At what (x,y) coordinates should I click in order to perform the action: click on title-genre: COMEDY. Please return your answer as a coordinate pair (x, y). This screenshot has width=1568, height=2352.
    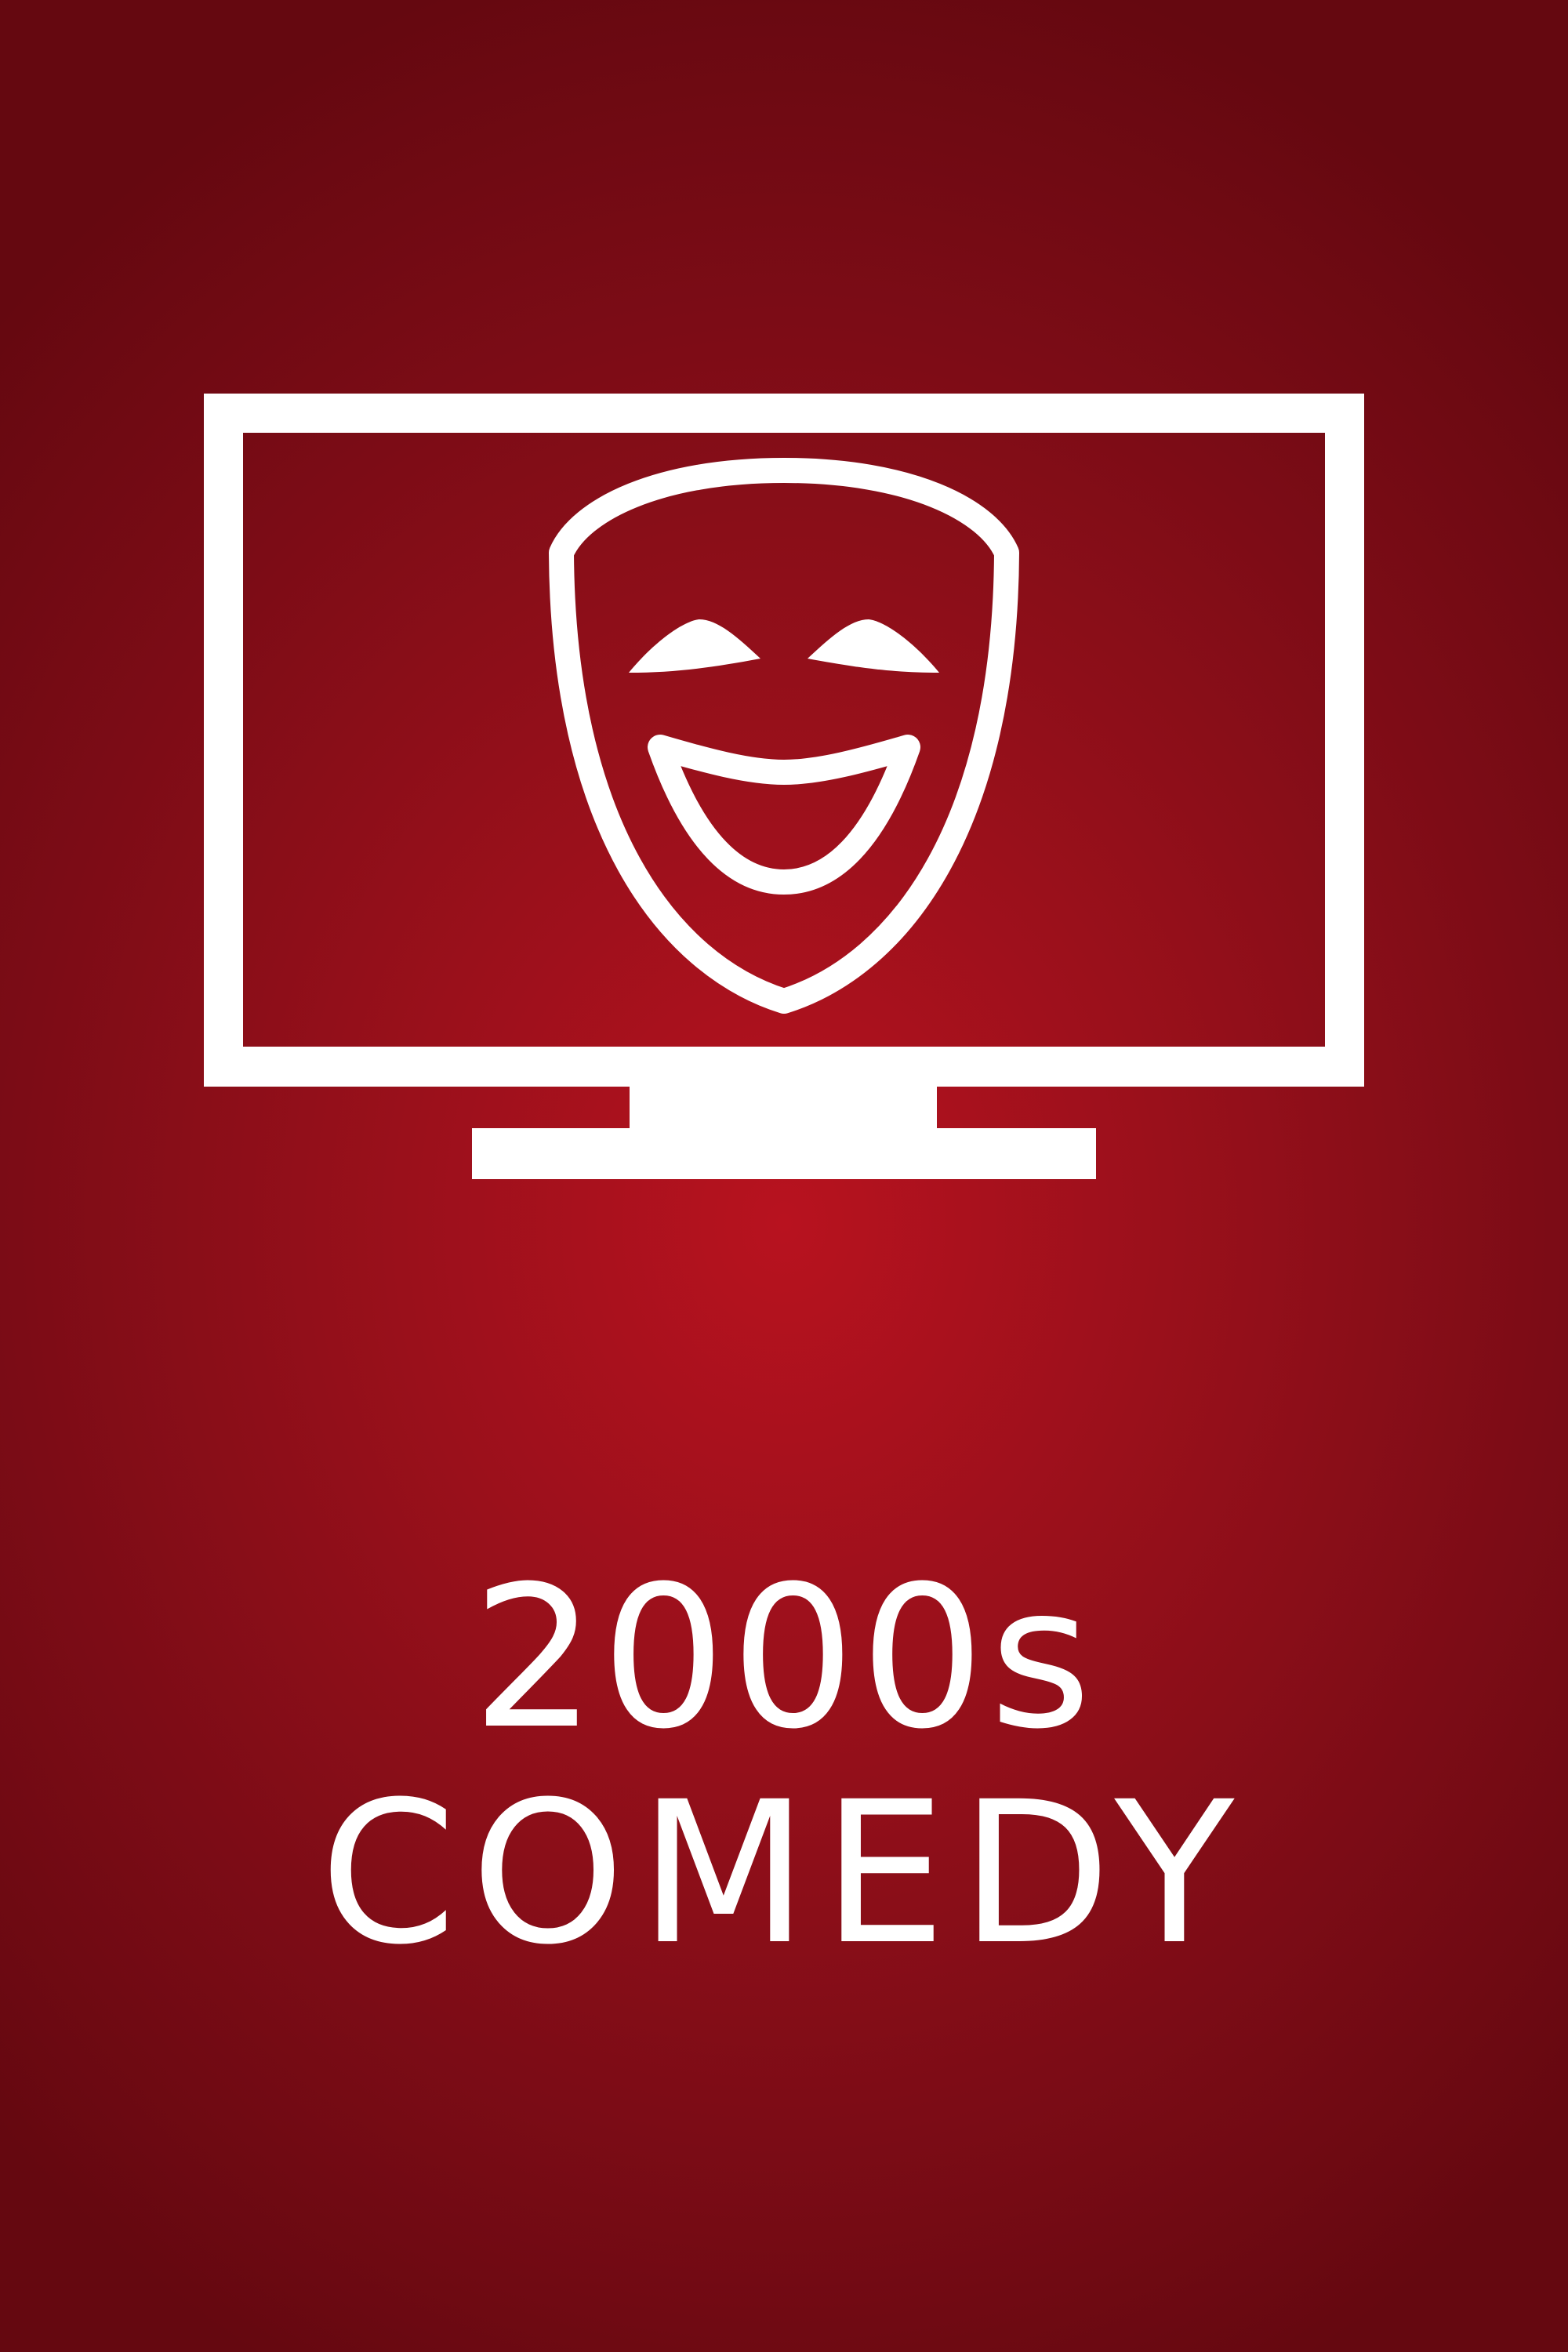
    Looking at the image, I should click on (784, 1873).